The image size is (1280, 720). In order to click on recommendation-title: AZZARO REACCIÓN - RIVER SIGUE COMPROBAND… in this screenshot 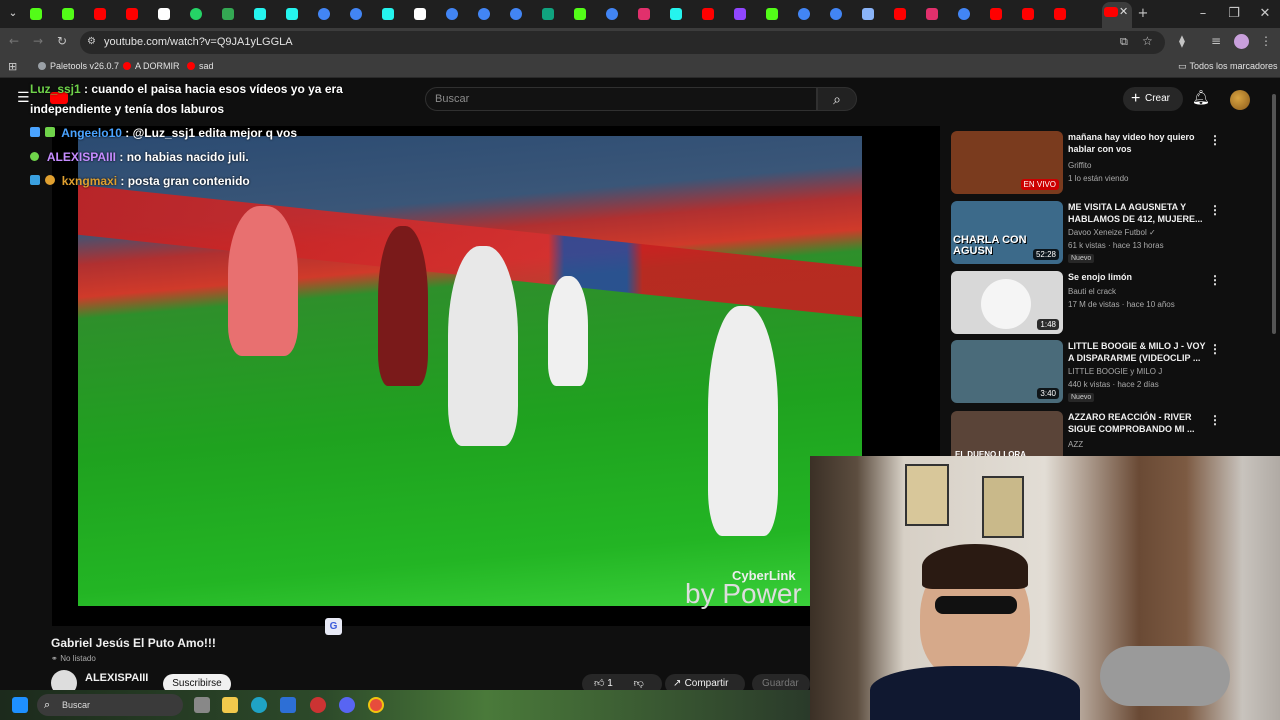, I will do `click(1137, 423)`.